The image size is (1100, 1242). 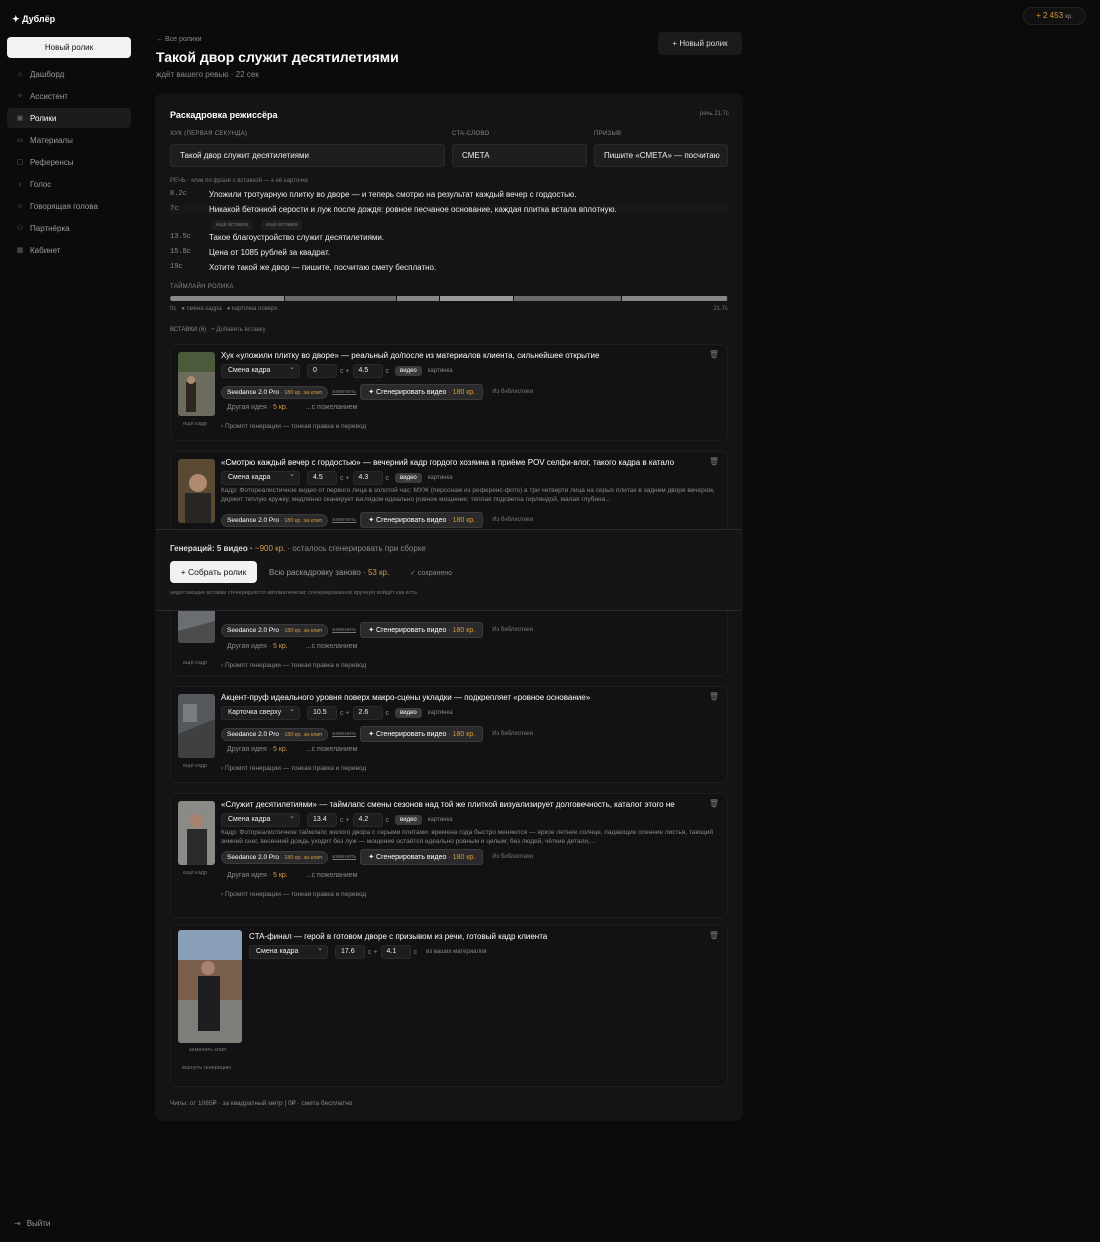 I want to click on revert-generation-button: вернуть генерацию, so click(x=206, y=1068).